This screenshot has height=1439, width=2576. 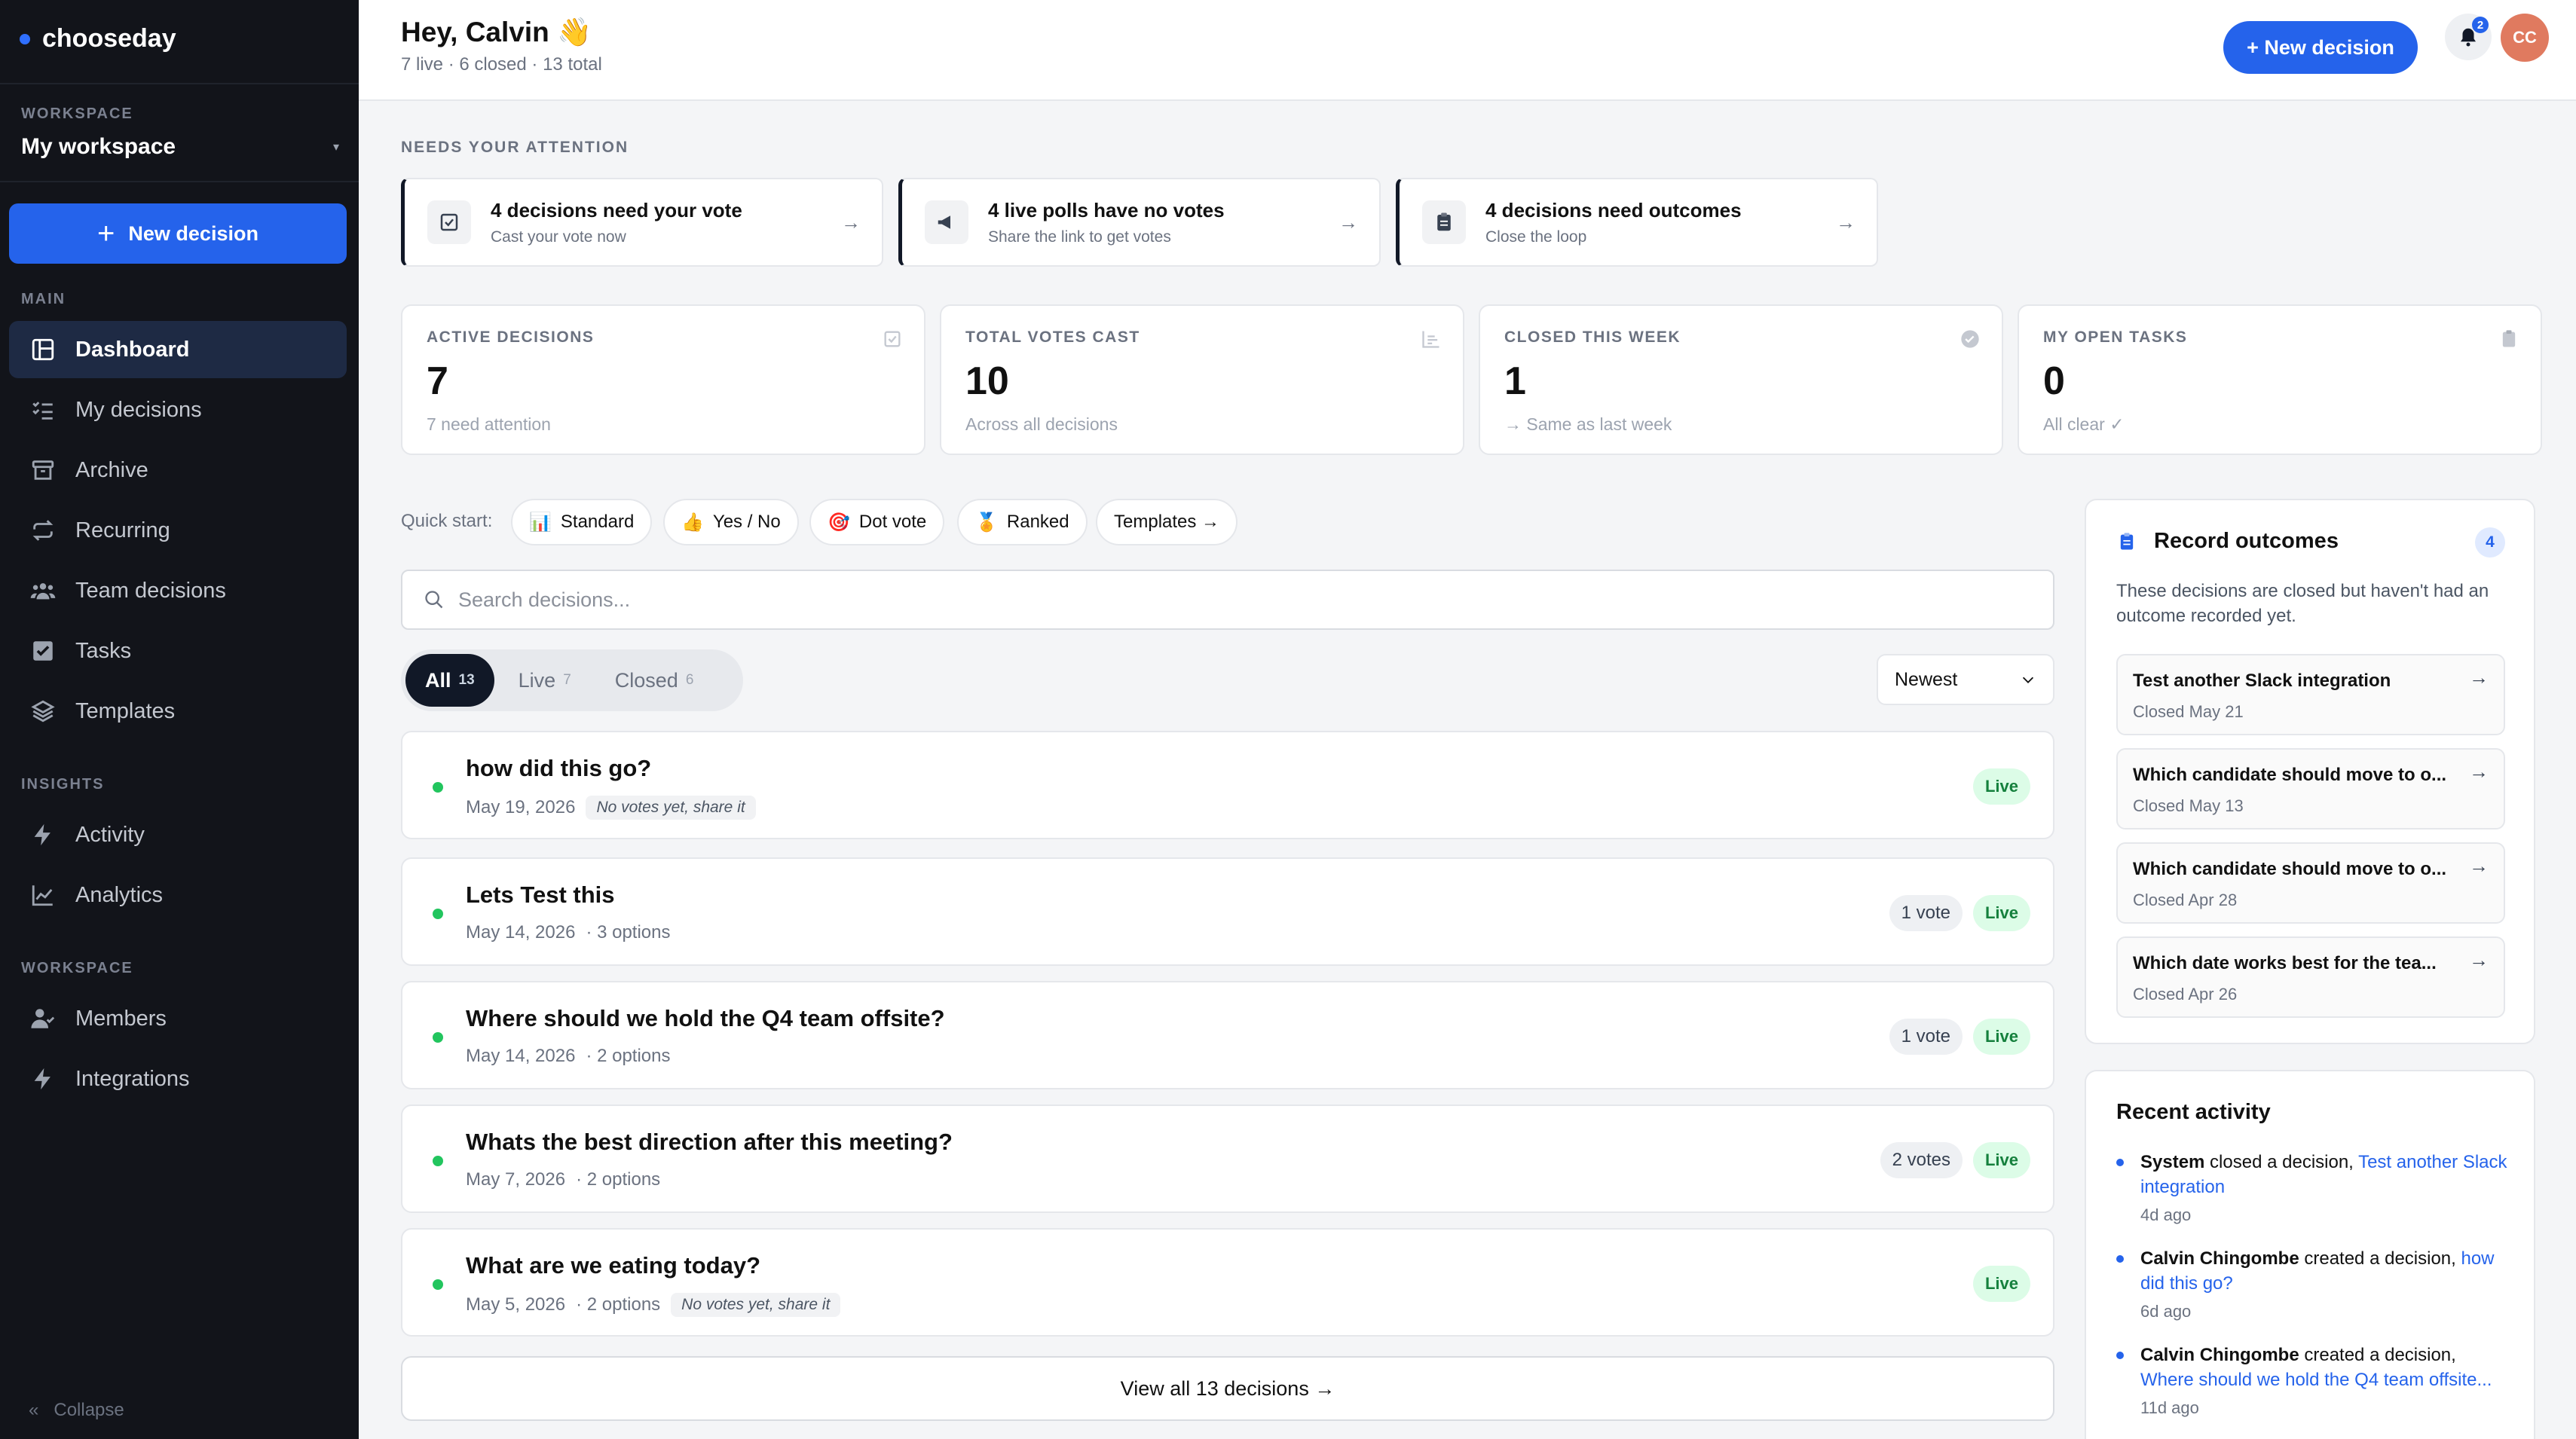 I want to click on sidebar-item-templates: Templates, so click(x=178, y=711).